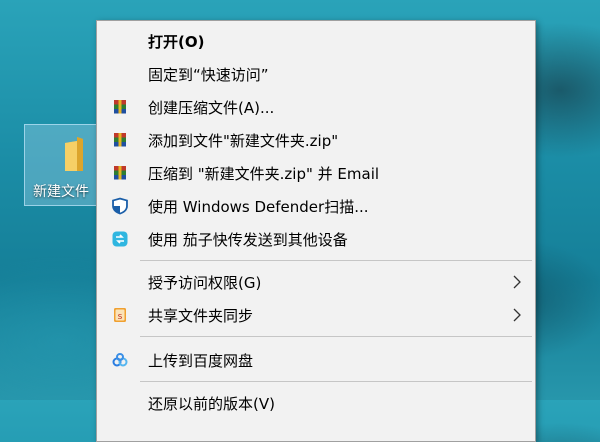 This screenshot has height=442, width=600. What do you see at coordinates (264, 174) in the screenshot?
I see `menu-item-compress-email-label: 压缩到 "新建文件夹.zip" 并 Email` at bounding box center [264, 174].